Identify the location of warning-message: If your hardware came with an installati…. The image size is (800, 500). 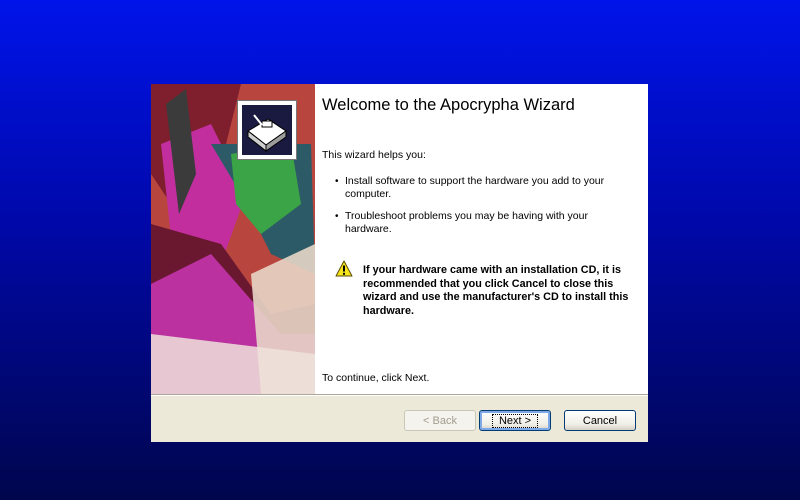
(496, 290).